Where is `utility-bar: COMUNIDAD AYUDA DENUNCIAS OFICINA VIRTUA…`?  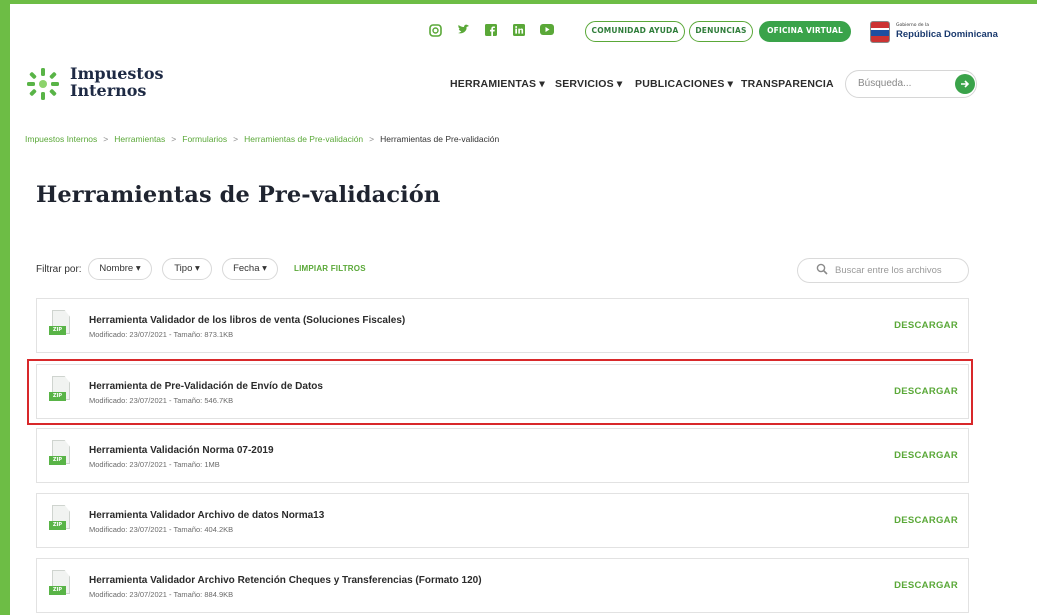 utility-bar: COMUNIDAD AYUDA DENUNCIAS OFICINA VIRTUA… is located at coordinates (523, 30).